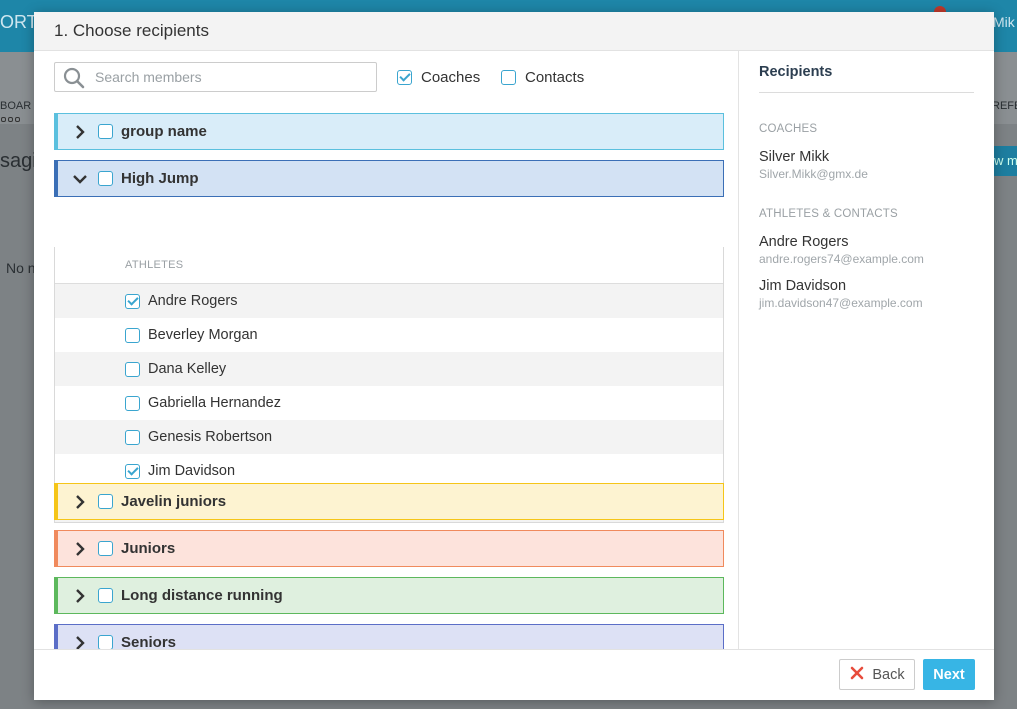 The width and height of the screenshot is (1017, 709). I want to click on modal-header: 1. Choose recipients, so click(514, 31).